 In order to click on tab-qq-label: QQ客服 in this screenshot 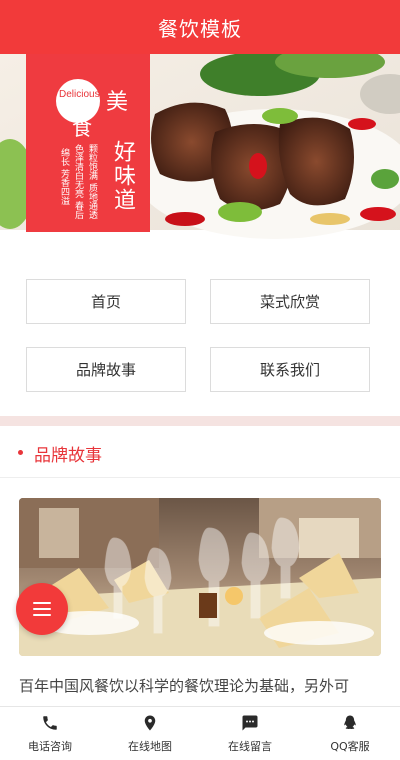, I will do `click(350, 746)`.